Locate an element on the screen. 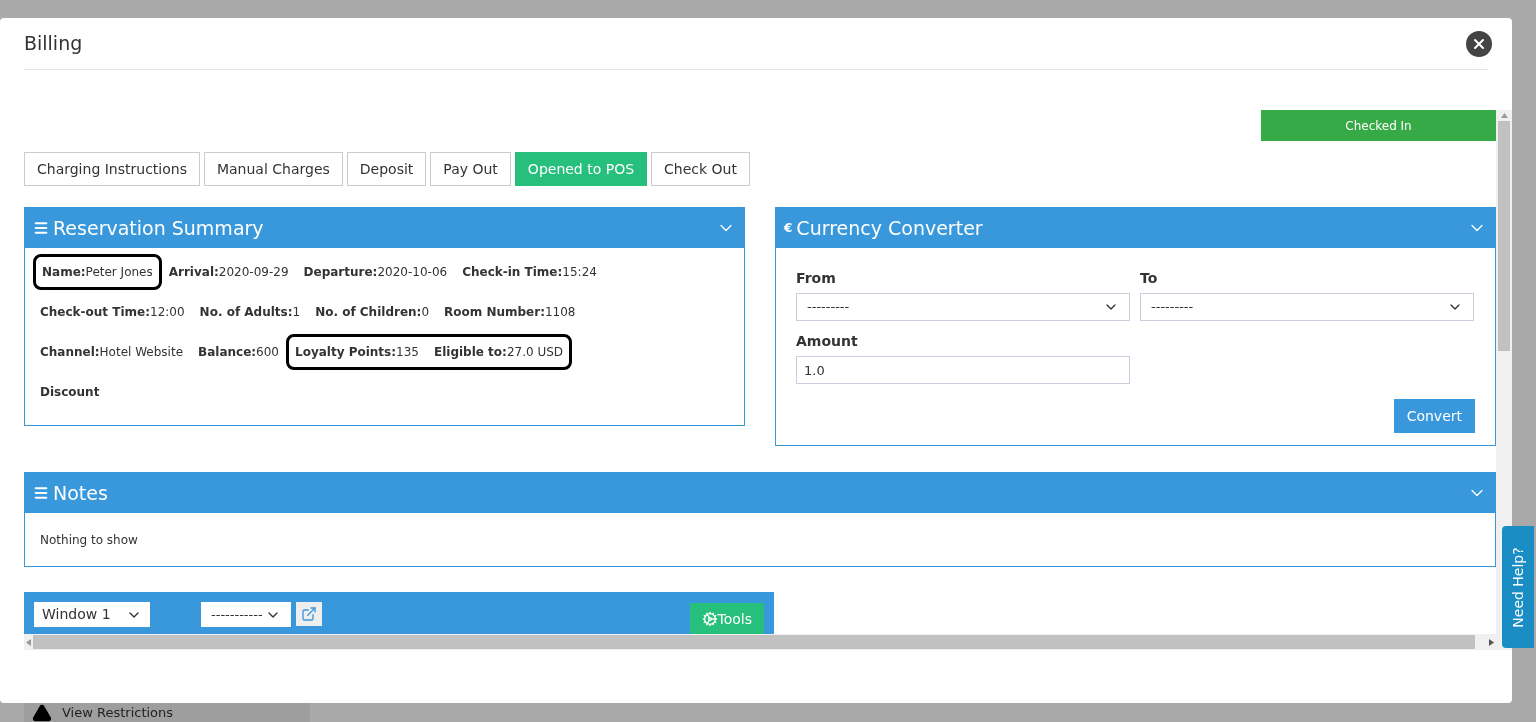 The image size is (1536, 722). tab: Deposit is located at coordinates (386, 169).